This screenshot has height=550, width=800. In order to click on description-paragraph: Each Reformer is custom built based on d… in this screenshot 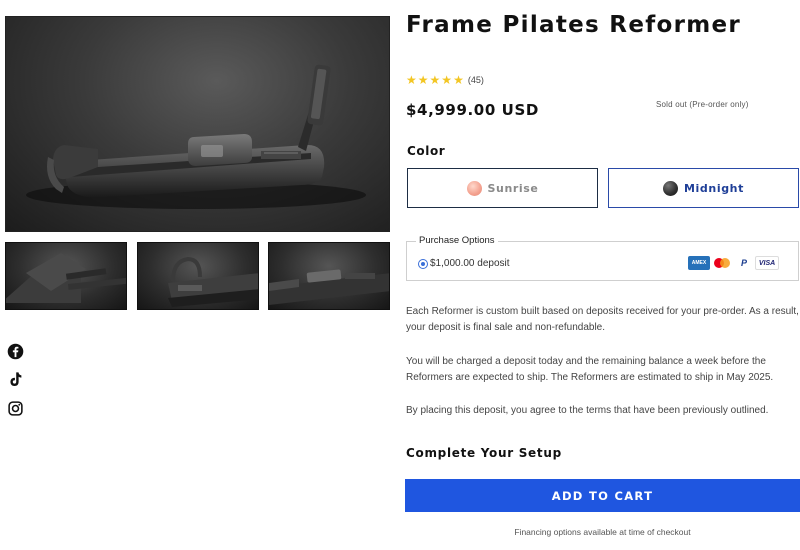, I will do `click(602, 319)`.